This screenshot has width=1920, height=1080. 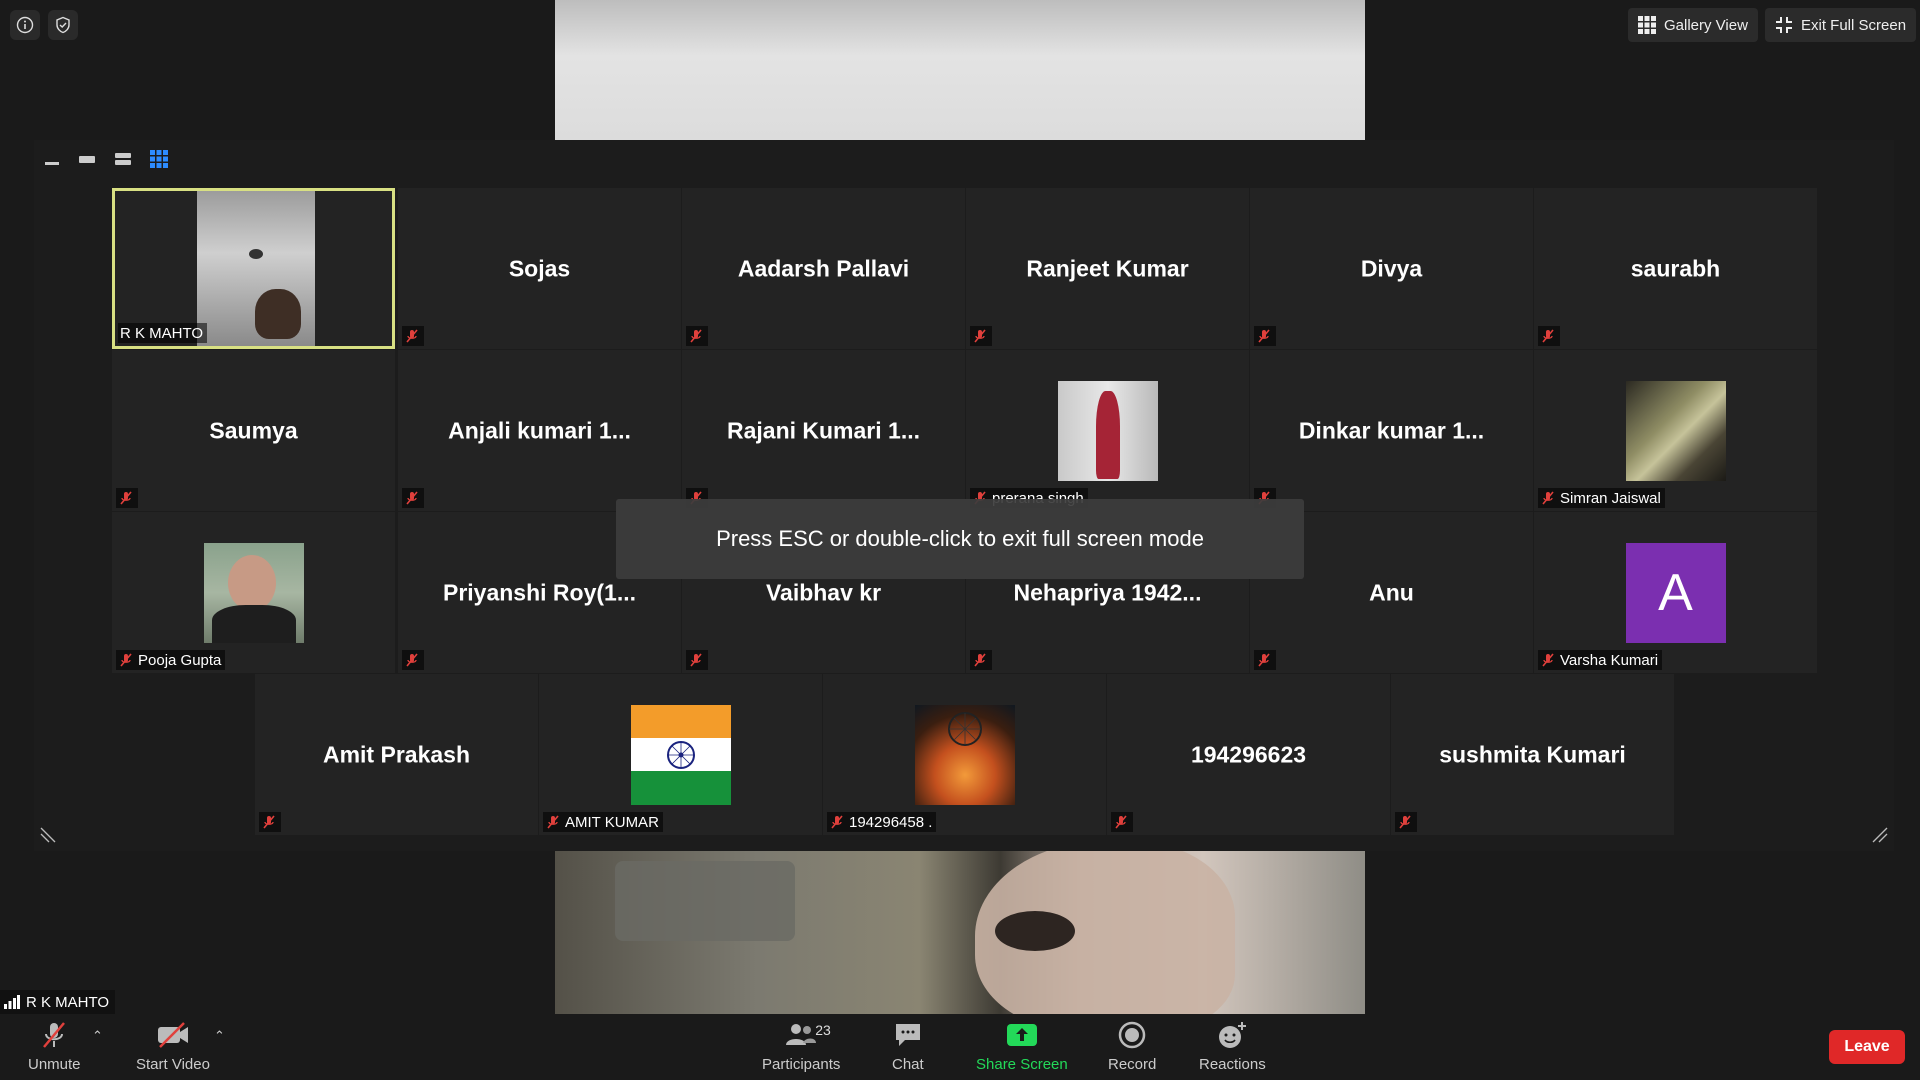 What do you see at coordinates (54, 1046) in the screenshot?
I see `unmute-button: Unmute` at bounding box center [54, 1046].